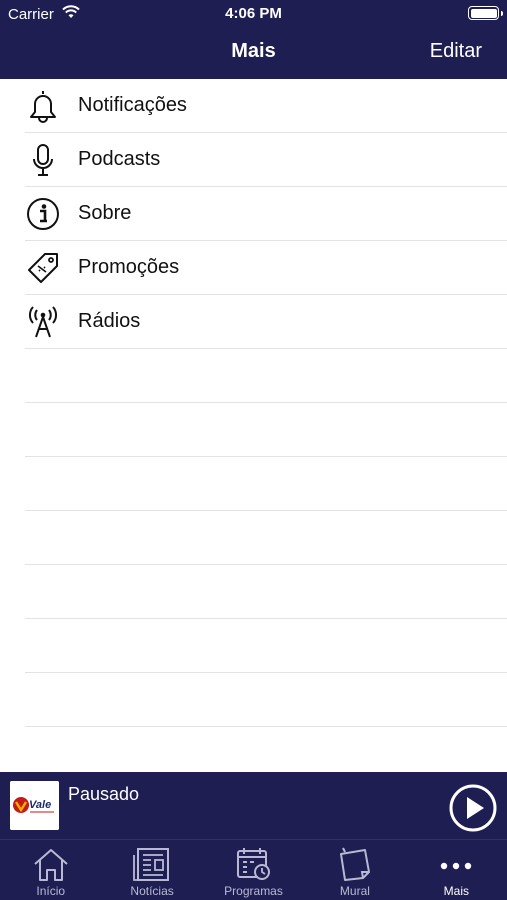 The height and width of the screenshot is (900, 507). Describe the element at coordinates (152, 891) in the screenshot. I see `tab-label: Notícias` at that location.